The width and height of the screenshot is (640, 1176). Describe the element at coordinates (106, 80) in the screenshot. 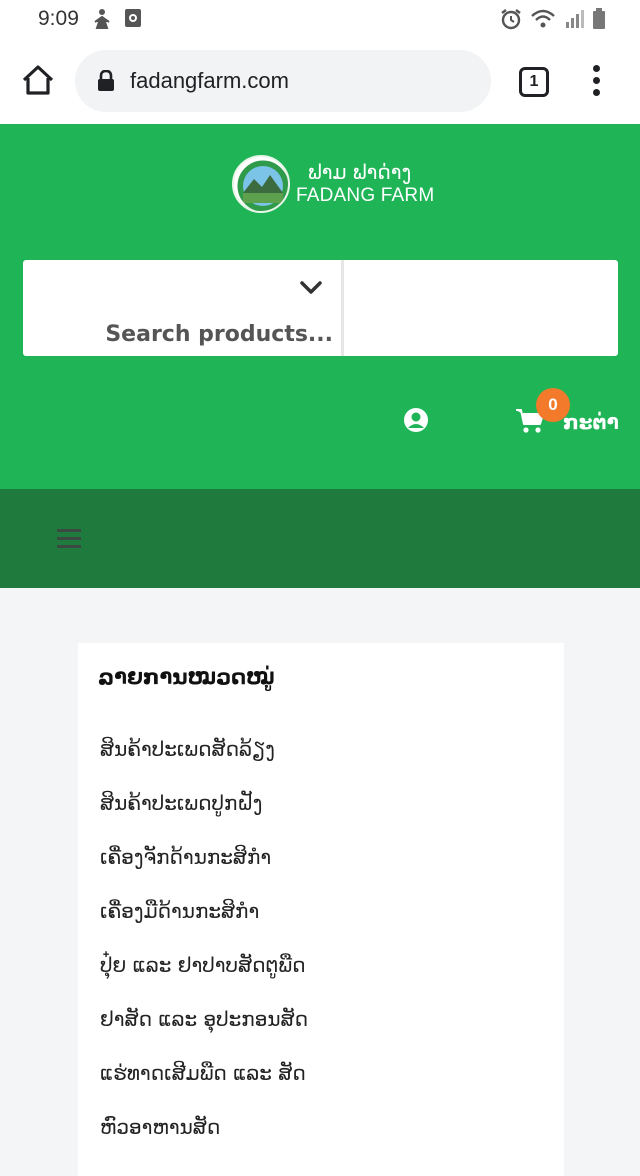

I see `lock-icon` at that location.